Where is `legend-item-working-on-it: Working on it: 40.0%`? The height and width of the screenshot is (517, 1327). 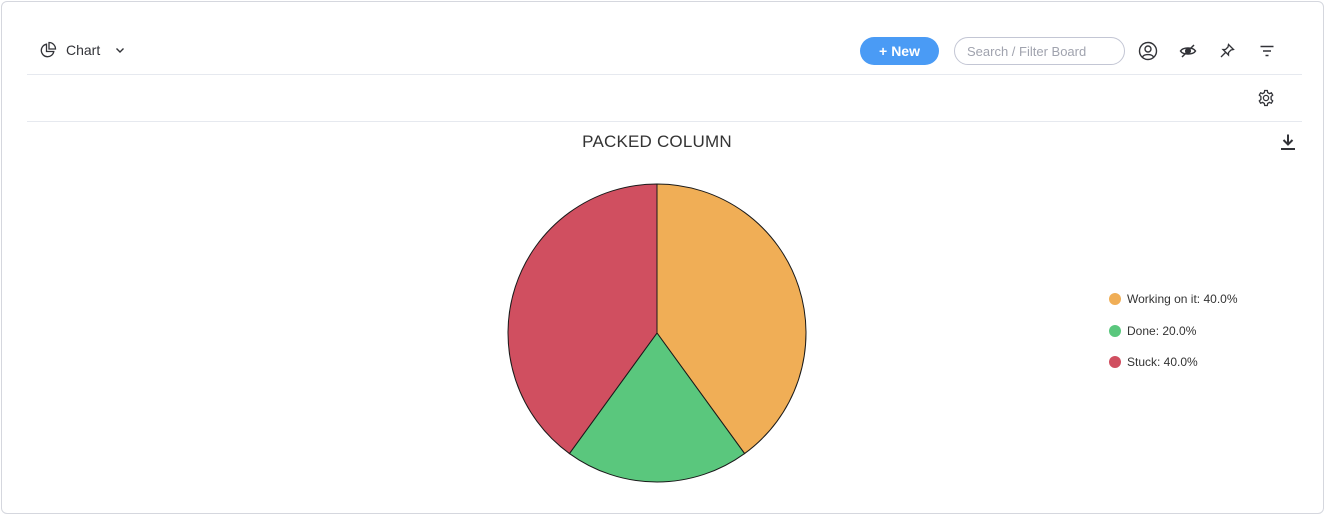
legend-item-working-on-it: Working on it: 40.0% is located at coordinates (1173, 299).